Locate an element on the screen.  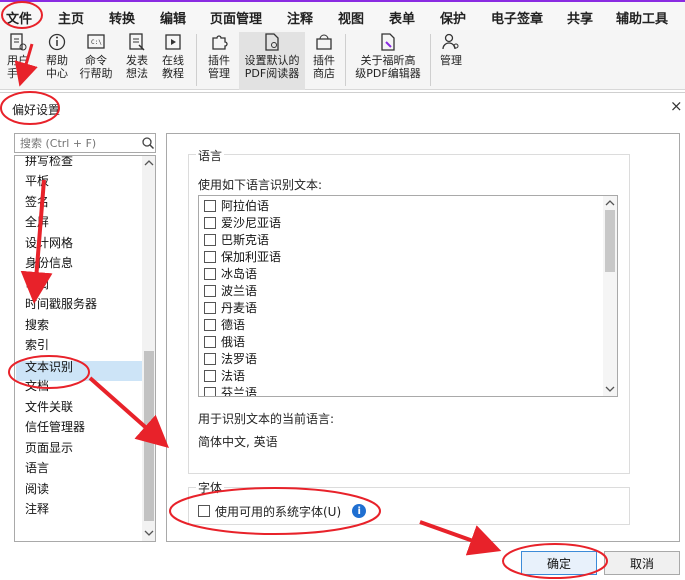
feedback-button: 发表 想法 is located at coordinates (137, 61).